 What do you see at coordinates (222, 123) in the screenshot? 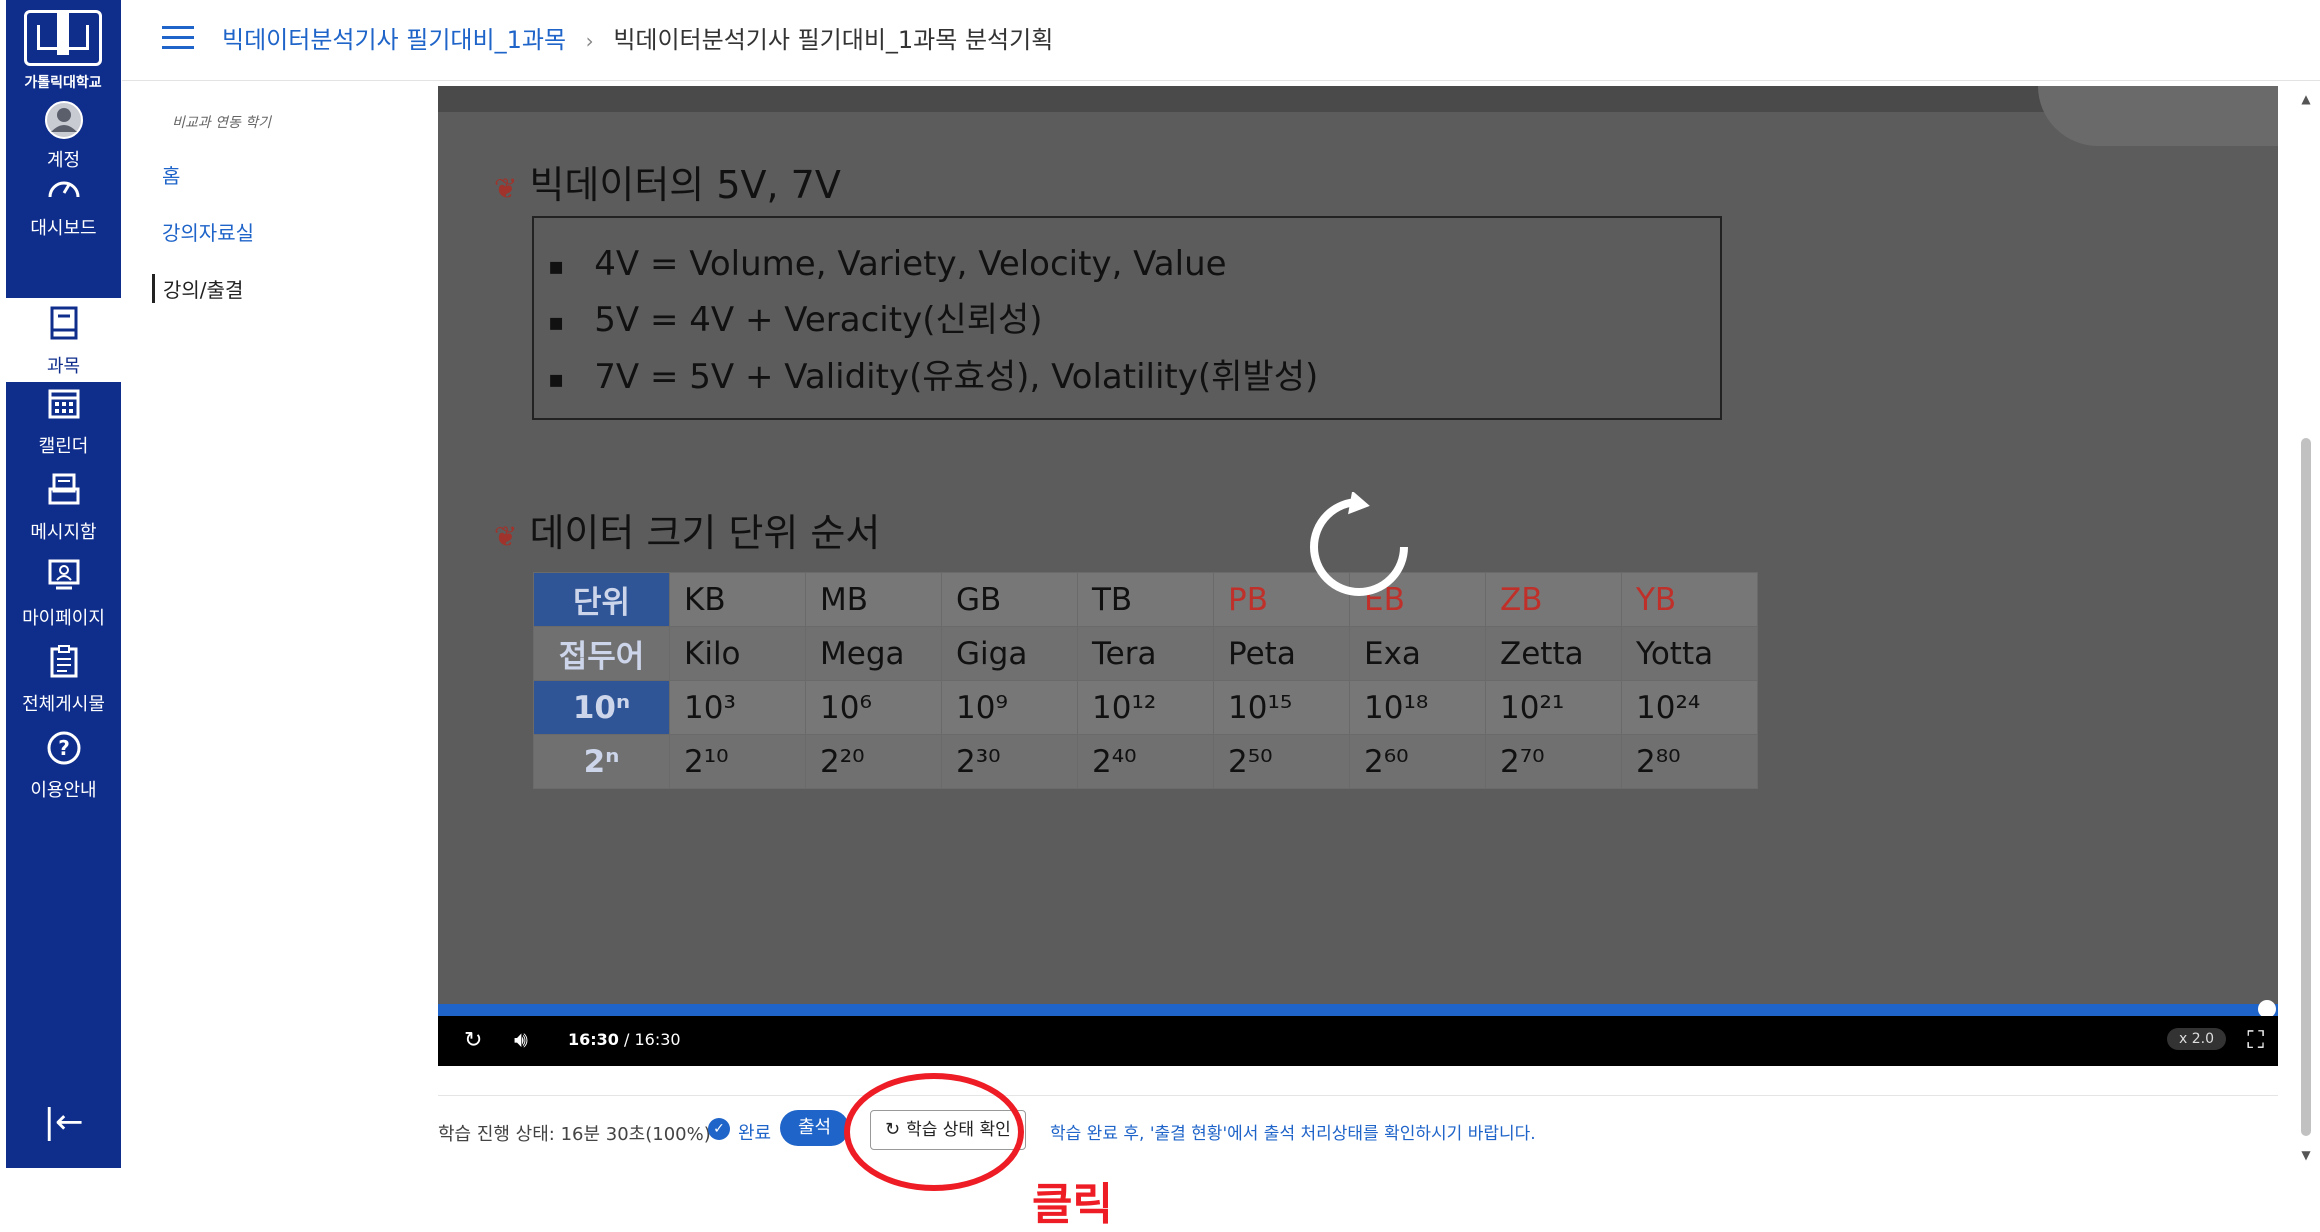
I see `course-term-label: 비교과 연동 학기` at bounding box center [222, 123].